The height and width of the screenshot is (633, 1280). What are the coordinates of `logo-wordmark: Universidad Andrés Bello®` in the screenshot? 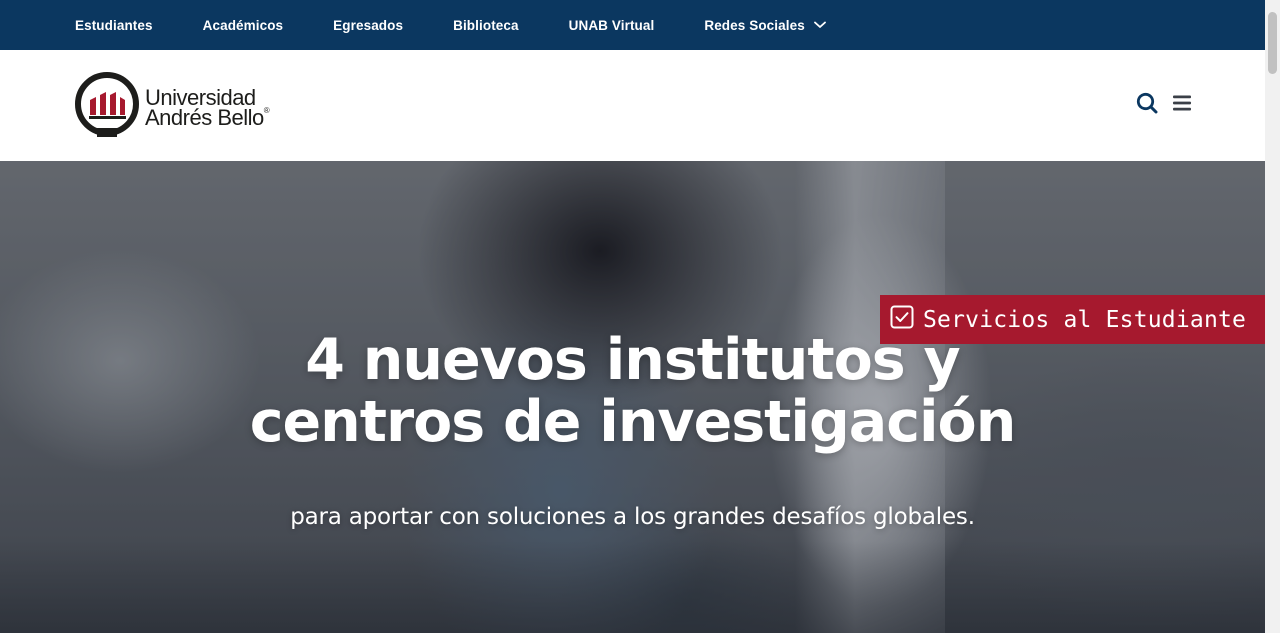 It's located at (207, 108).